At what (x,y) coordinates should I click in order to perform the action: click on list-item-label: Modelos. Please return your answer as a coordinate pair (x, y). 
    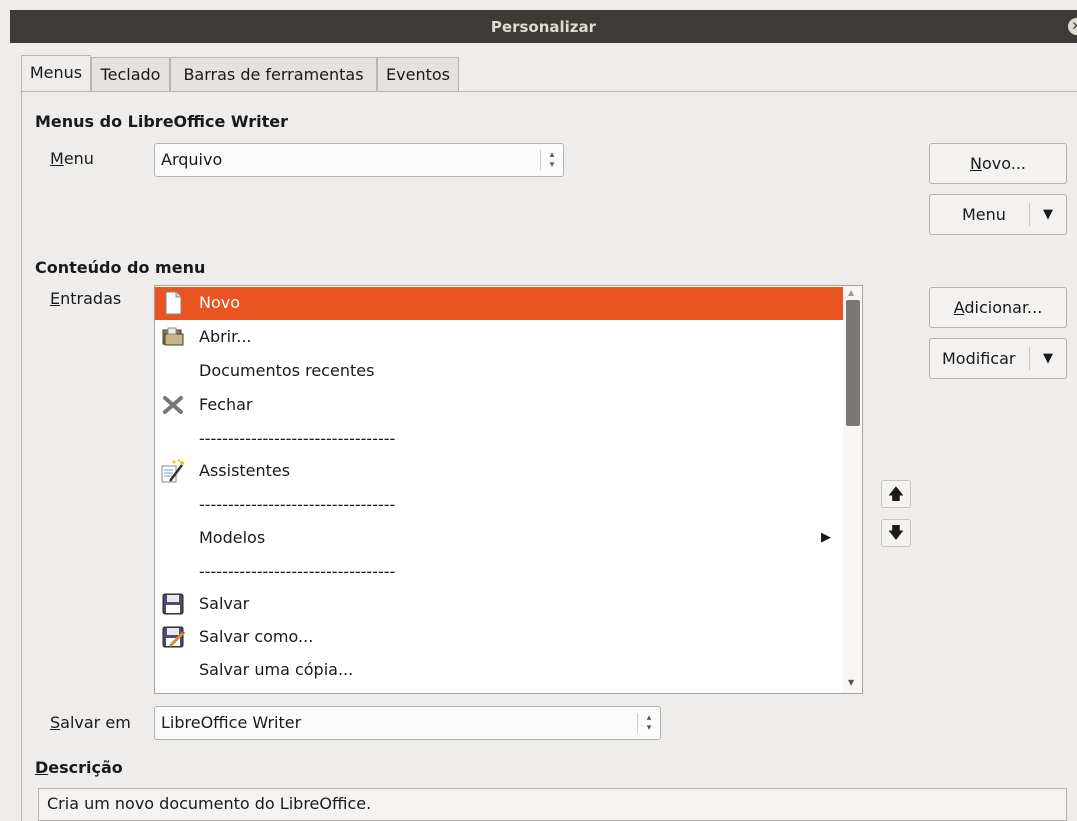
    Looking at the image, I should click on (232, 537).